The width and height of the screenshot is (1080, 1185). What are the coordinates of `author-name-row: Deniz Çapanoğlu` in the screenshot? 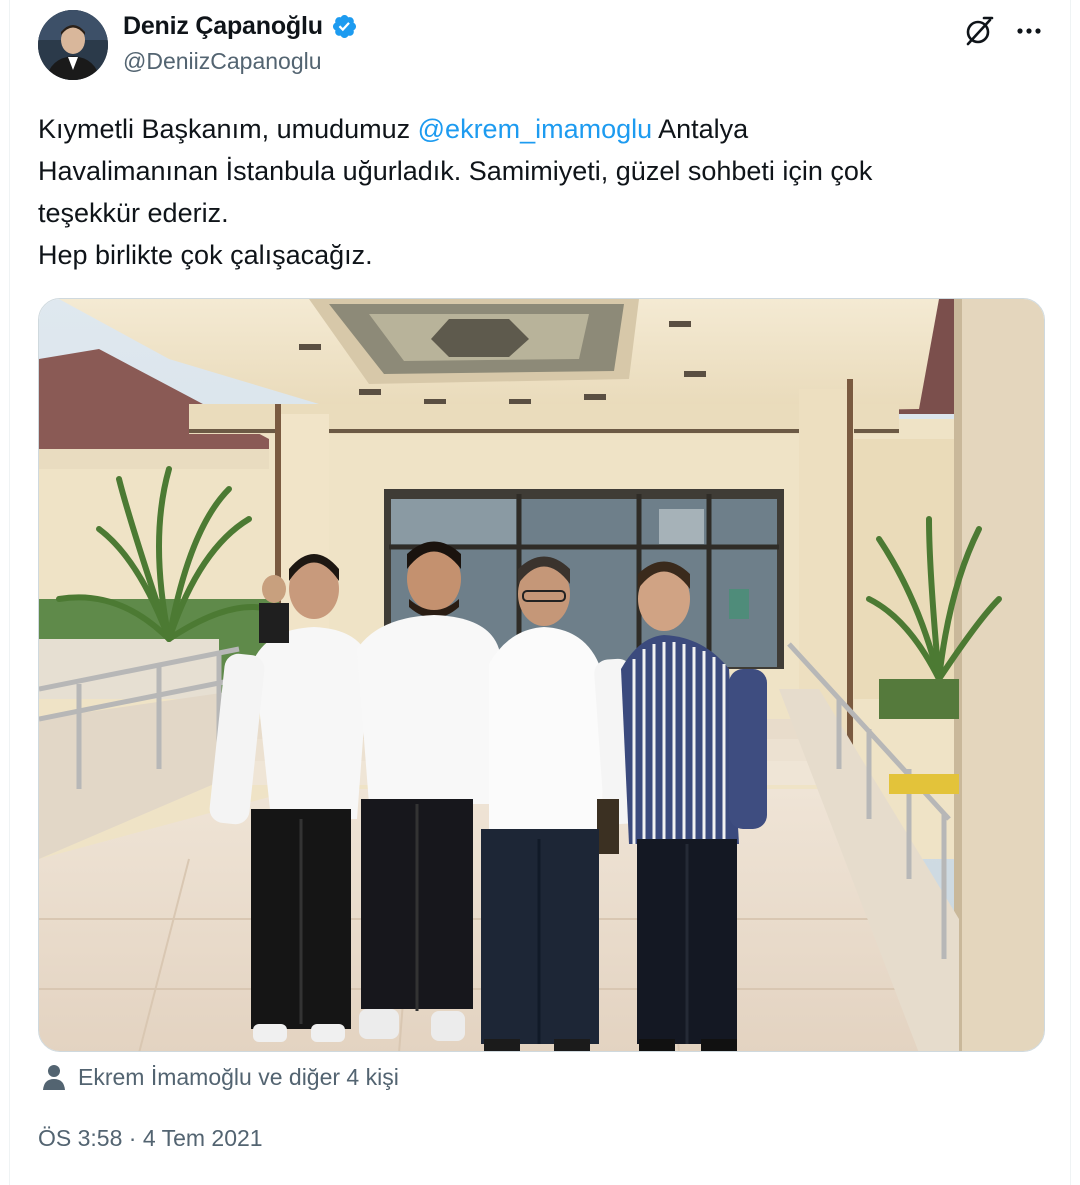 It's located at (240, 26).